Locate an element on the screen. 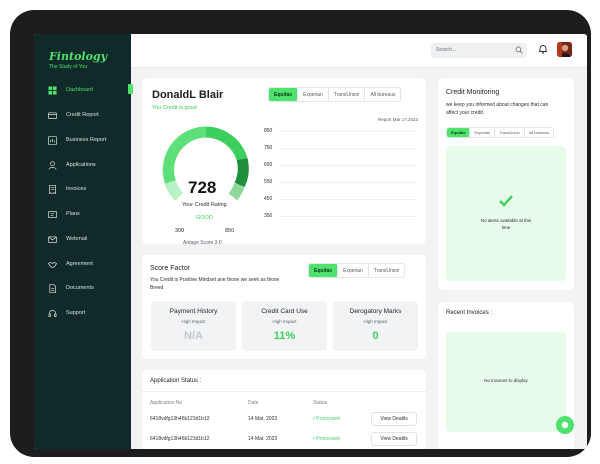  sidebar-item-label: Plans is located at coordinates (73, 214).